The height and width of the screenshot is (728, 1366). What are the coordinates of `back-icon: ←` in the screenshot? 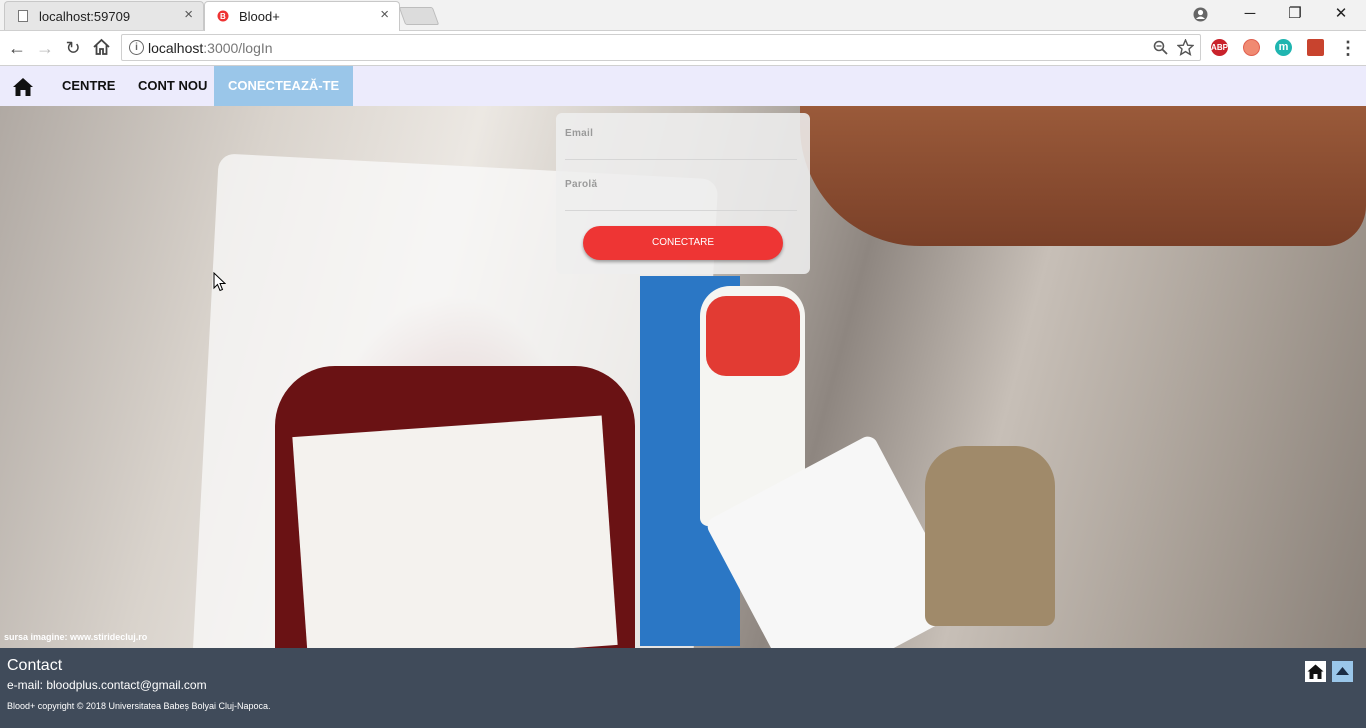 It's located at (17, 48).